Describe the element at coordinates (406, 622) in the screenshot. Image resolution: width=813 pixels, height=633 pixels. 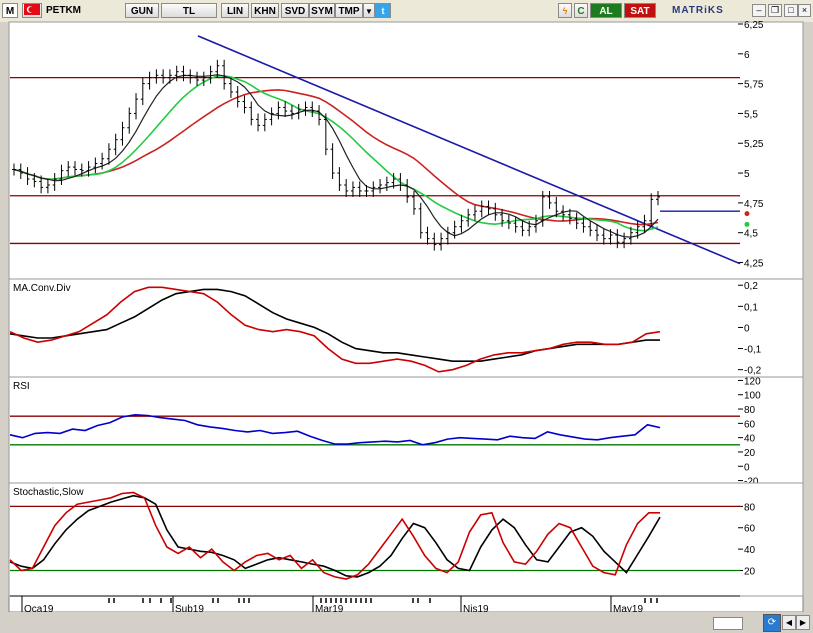
I see `status-bar: ⟳ ◀ ▶` at that location.